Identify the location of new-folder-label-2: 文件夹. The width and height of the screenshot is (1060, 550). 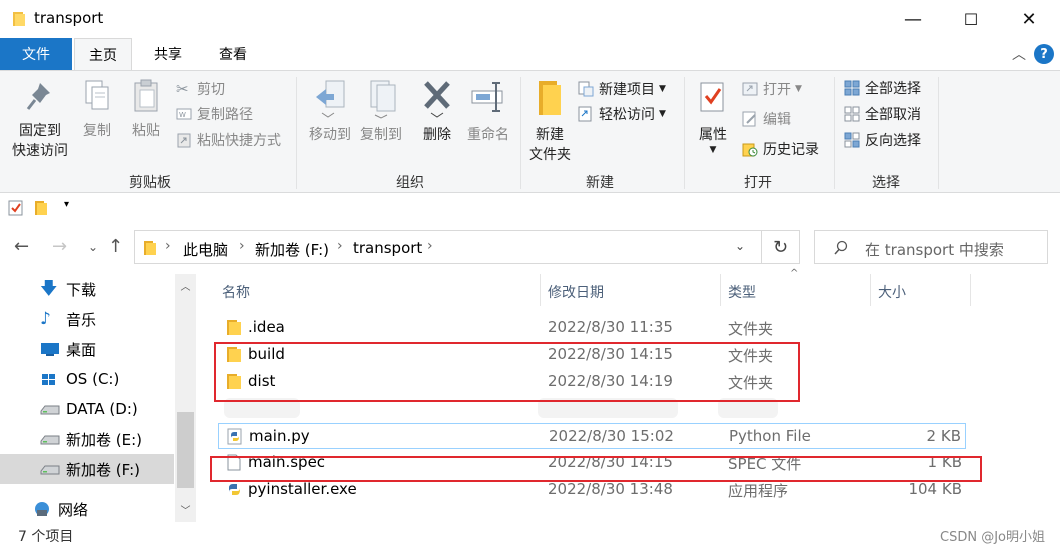
(550, 155).